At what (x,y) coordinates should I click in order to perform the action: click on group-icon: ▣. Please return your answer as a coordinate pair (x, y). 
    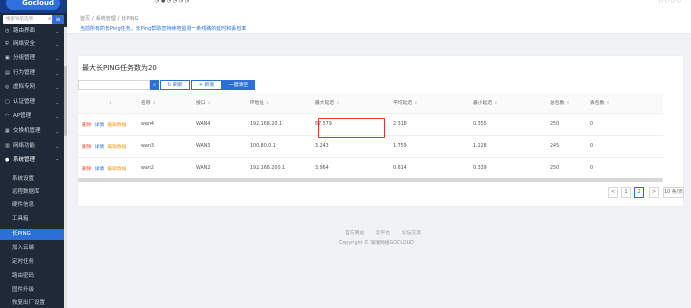
    Looking at the image, I should click on (7, 58).